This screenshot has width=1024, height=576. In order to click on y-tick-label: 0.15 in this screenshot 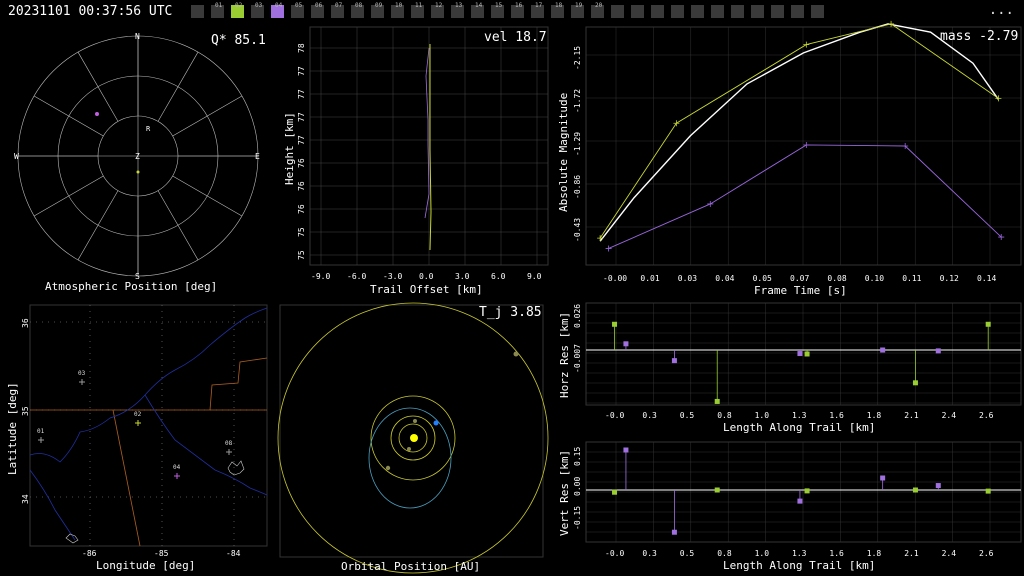, I will do `click(577, 456)`.